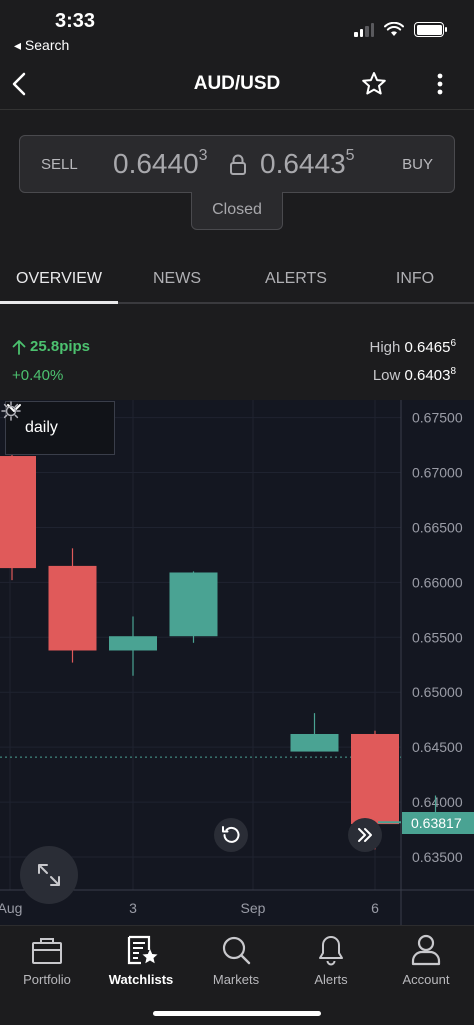 This screenshot has width=474, height=1025. I want to click on double-chevron-right-icon, so click(365, 835).